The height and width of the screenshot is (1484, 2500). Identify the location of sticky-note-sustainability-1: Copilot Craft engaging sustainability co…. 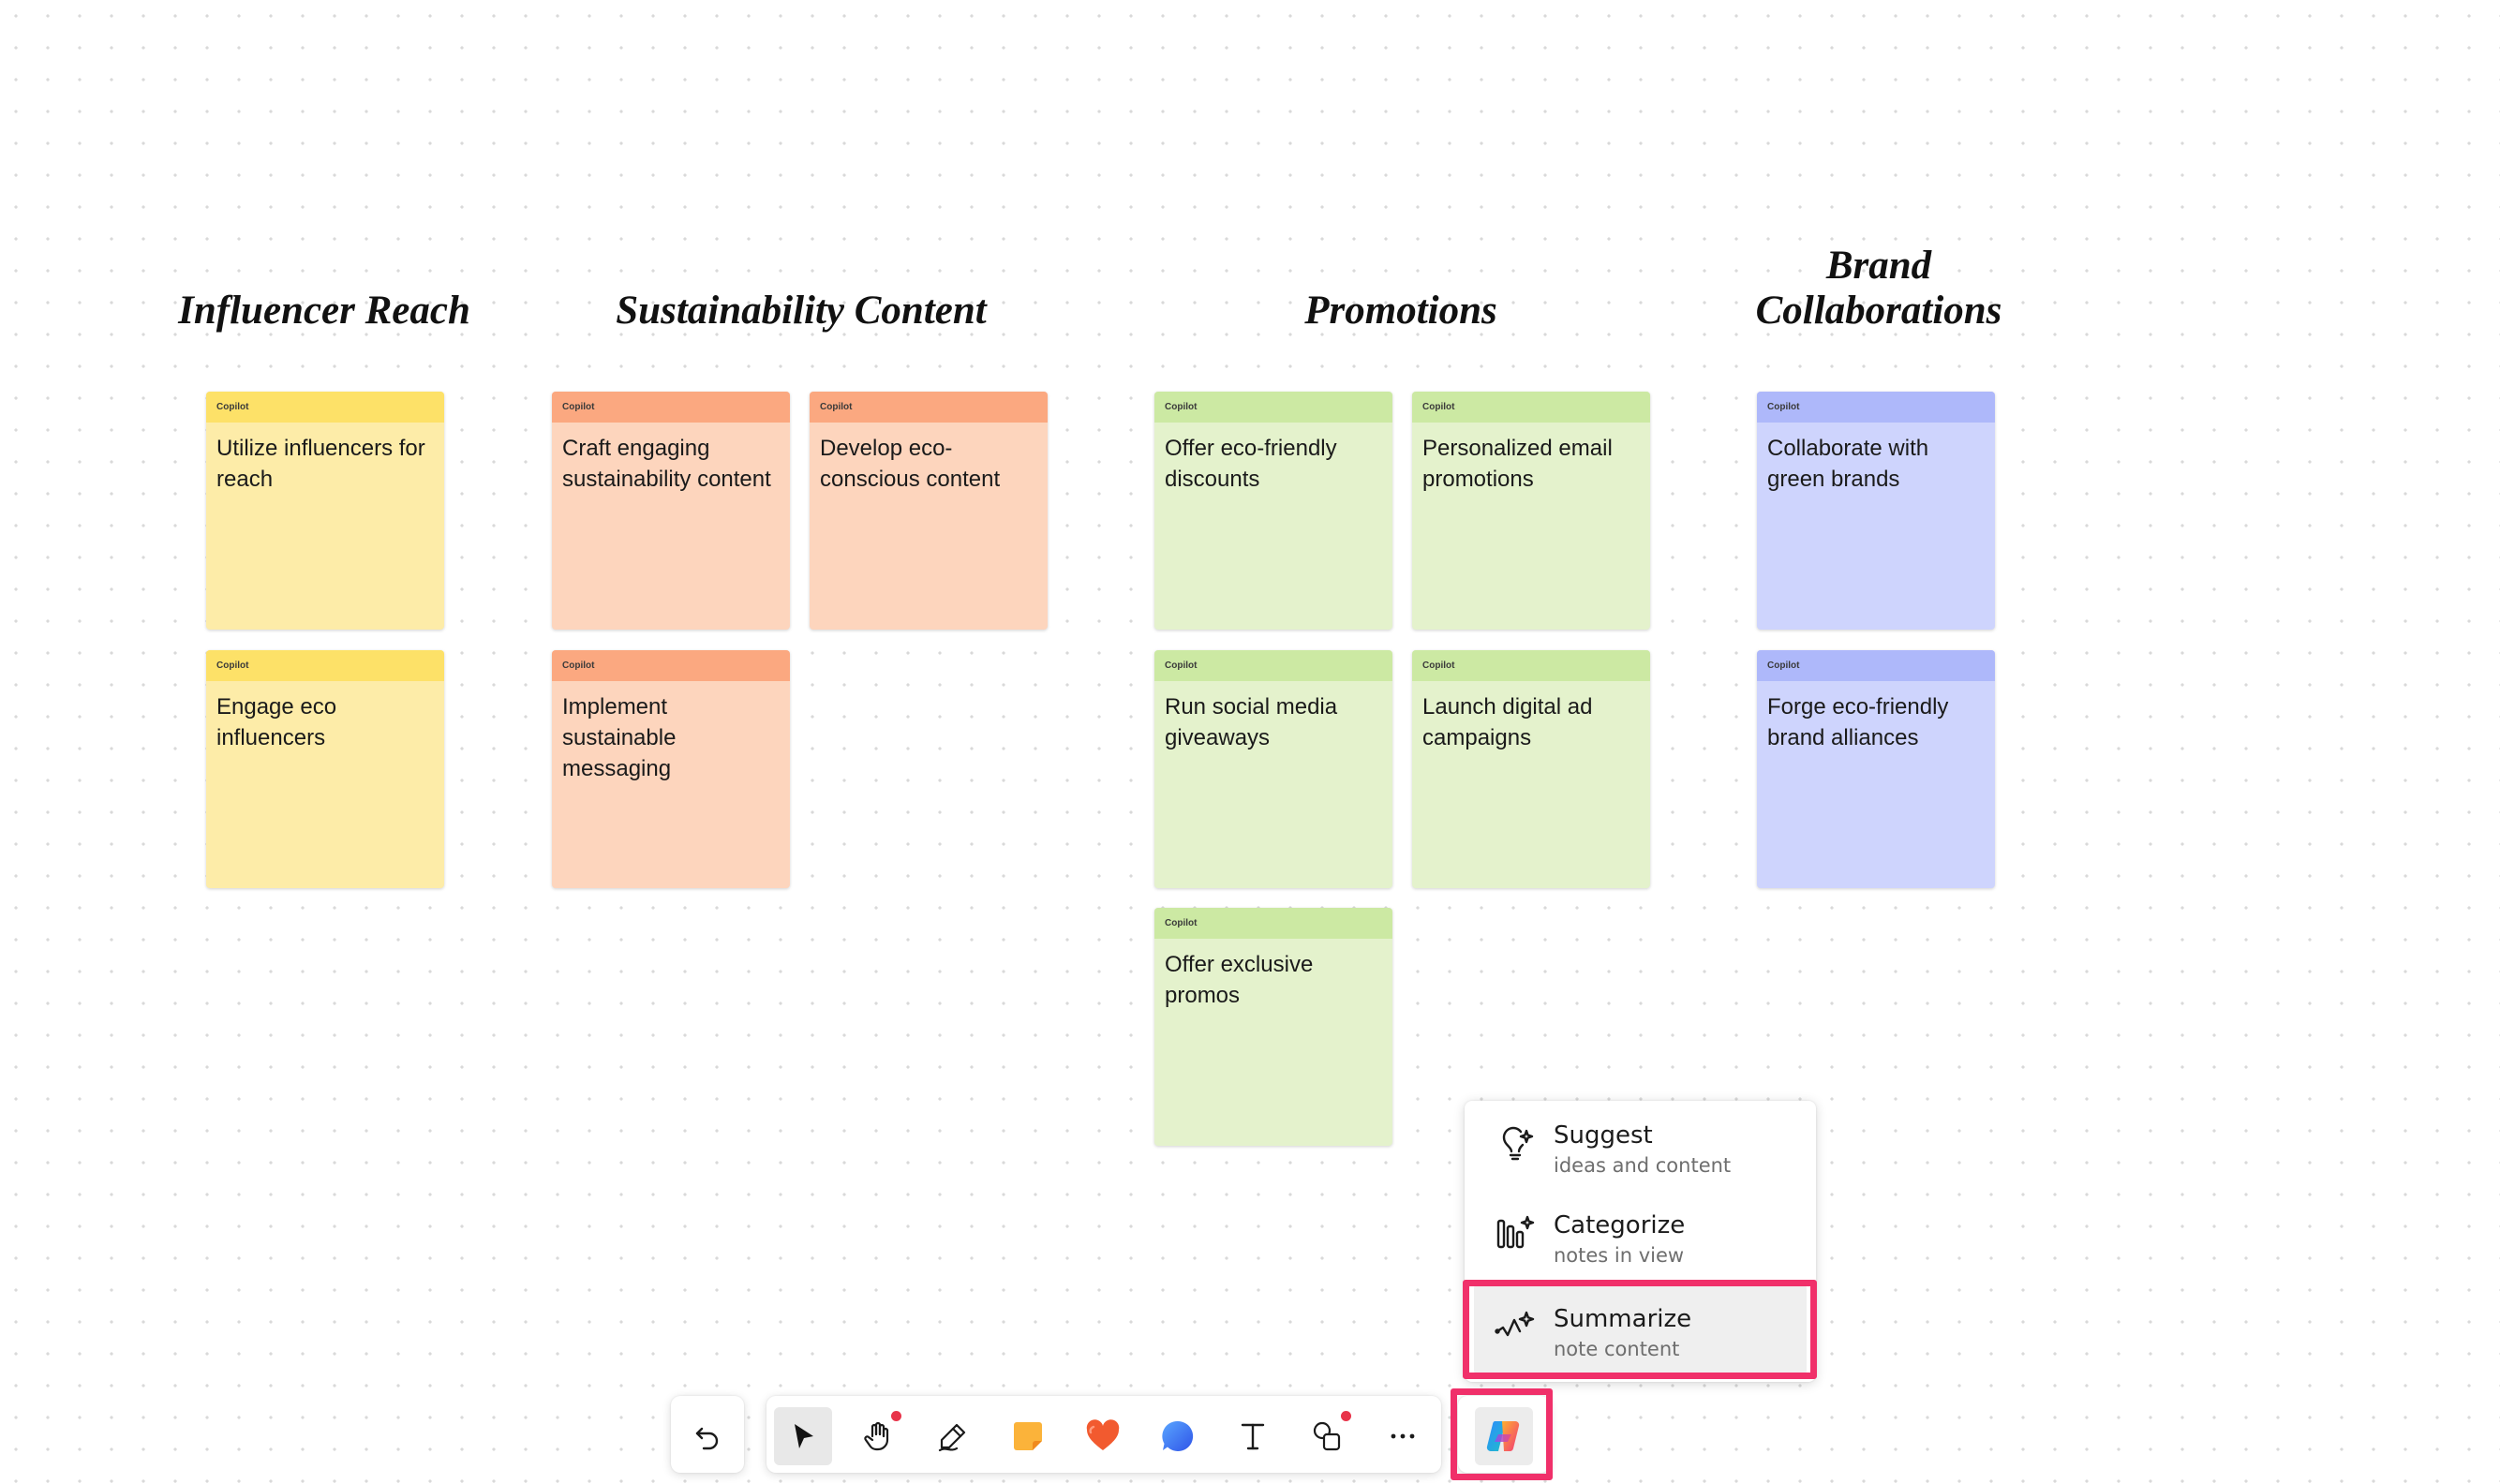
(671, 511).